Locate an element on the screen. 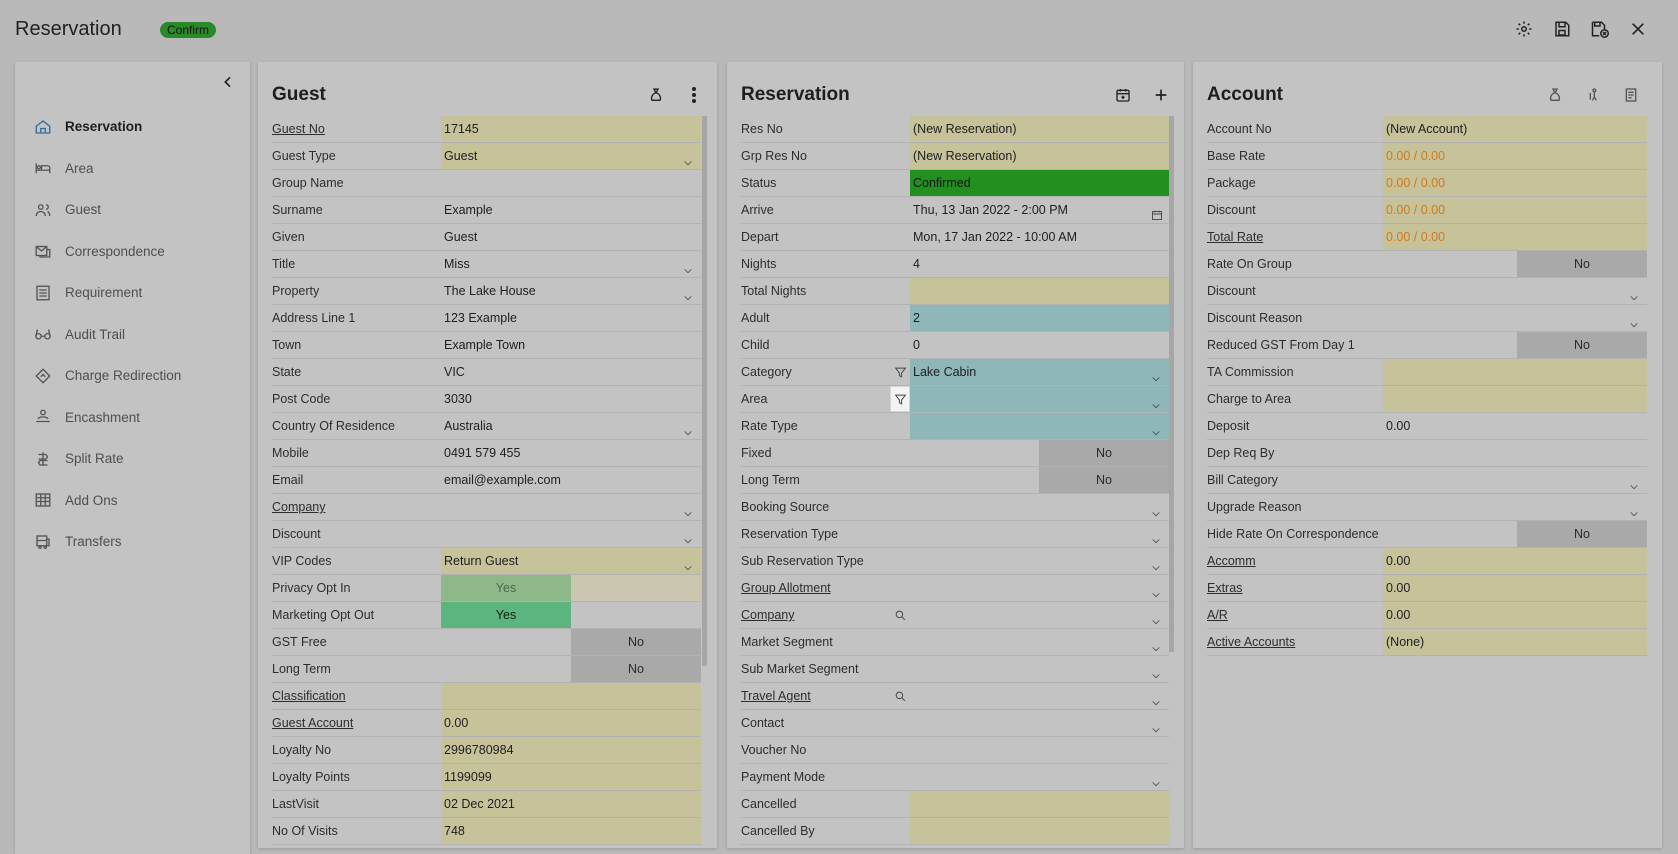 The image size is (1678, 854). field-value-property: The Lake House is located at coordinates (571, 291).